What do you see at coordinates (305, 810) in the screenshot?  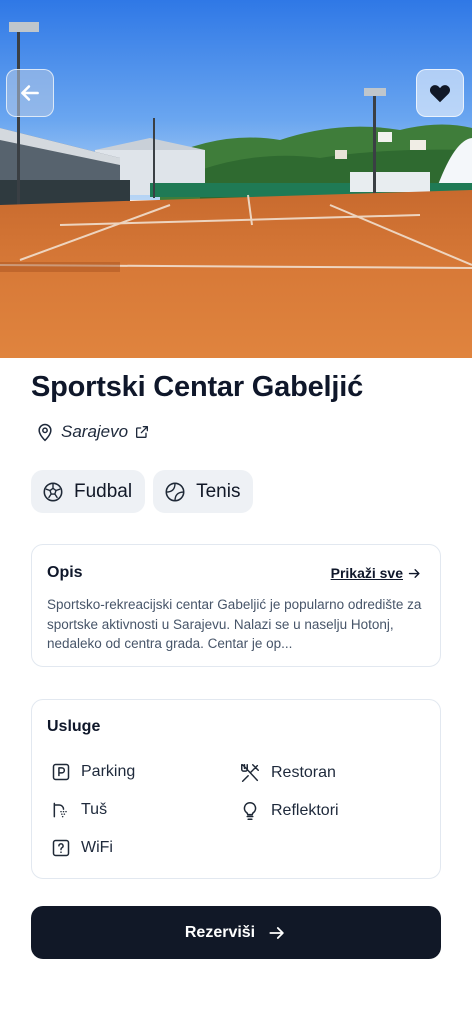 I see `service-label: Reflektori` at bounding box center [305, 810].